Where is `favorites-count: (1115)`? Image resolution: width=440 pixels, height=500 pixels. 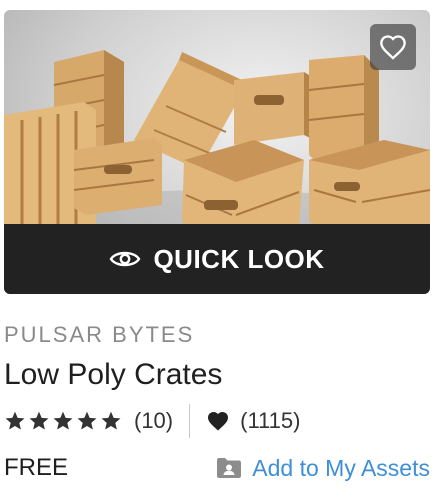 favorites-count: (1115) is located at coordinates (270, 420).